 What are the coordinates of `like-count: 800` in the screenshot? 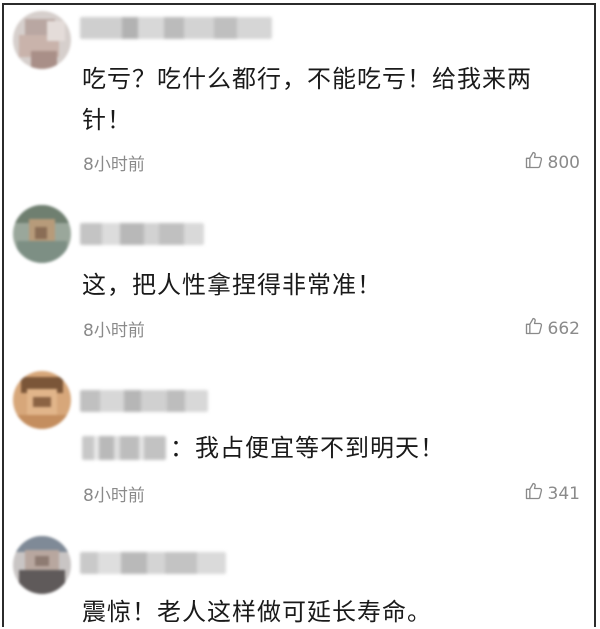 It's located at (563, 162).